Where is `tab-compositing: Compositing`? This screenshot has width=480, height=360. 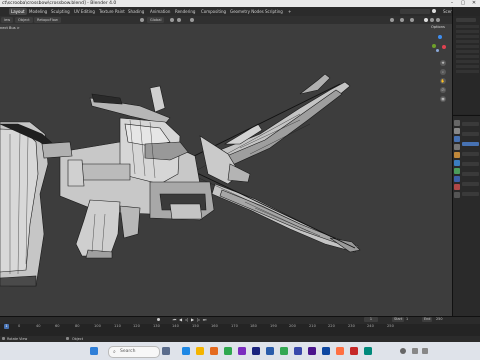
tab-compositing: Compositing is located at coordinates (213, 11).